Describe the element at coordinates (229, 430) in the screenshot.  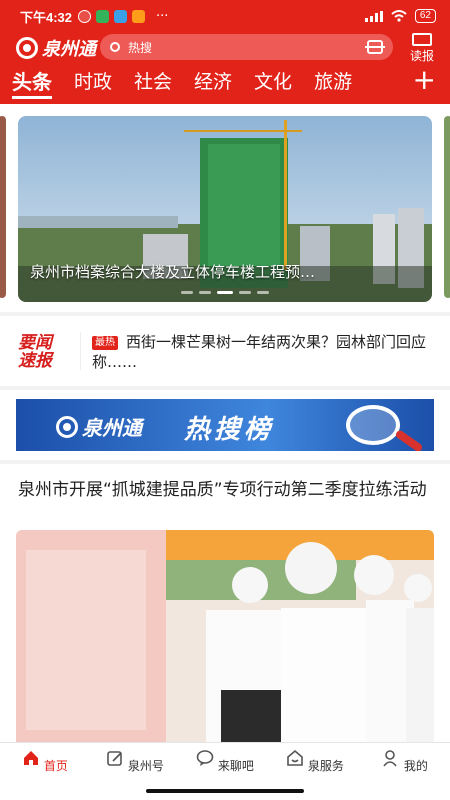
I see `hot-banner-headline: 热搜榜` at that location.